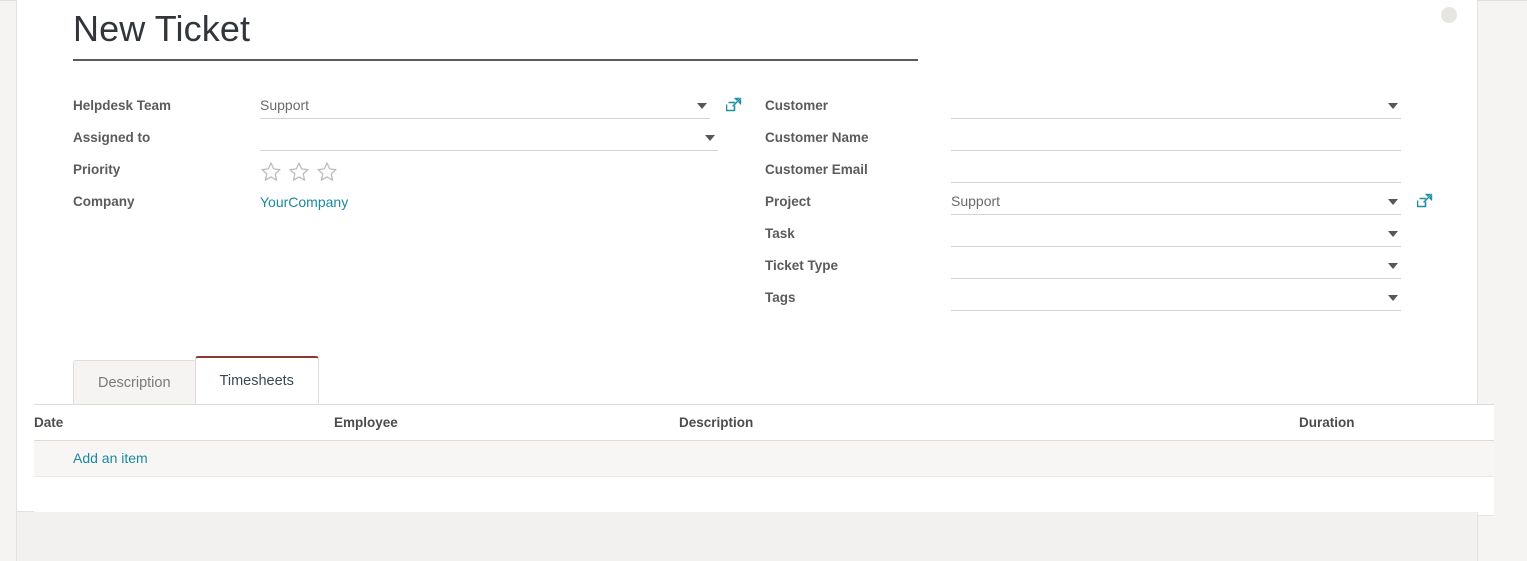  I want to click on project-value: Support, so click(976, 201).